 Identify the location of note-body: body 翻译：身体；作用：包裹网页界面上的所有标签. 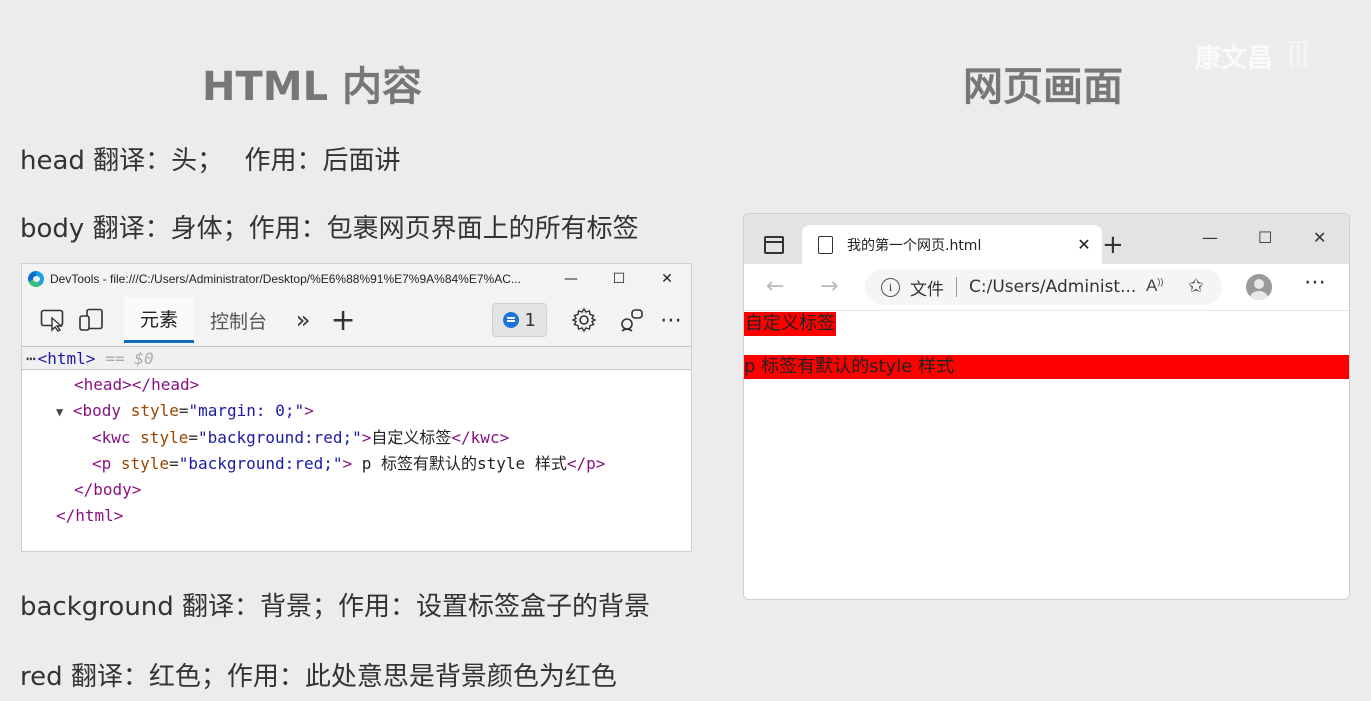
(329, 229).